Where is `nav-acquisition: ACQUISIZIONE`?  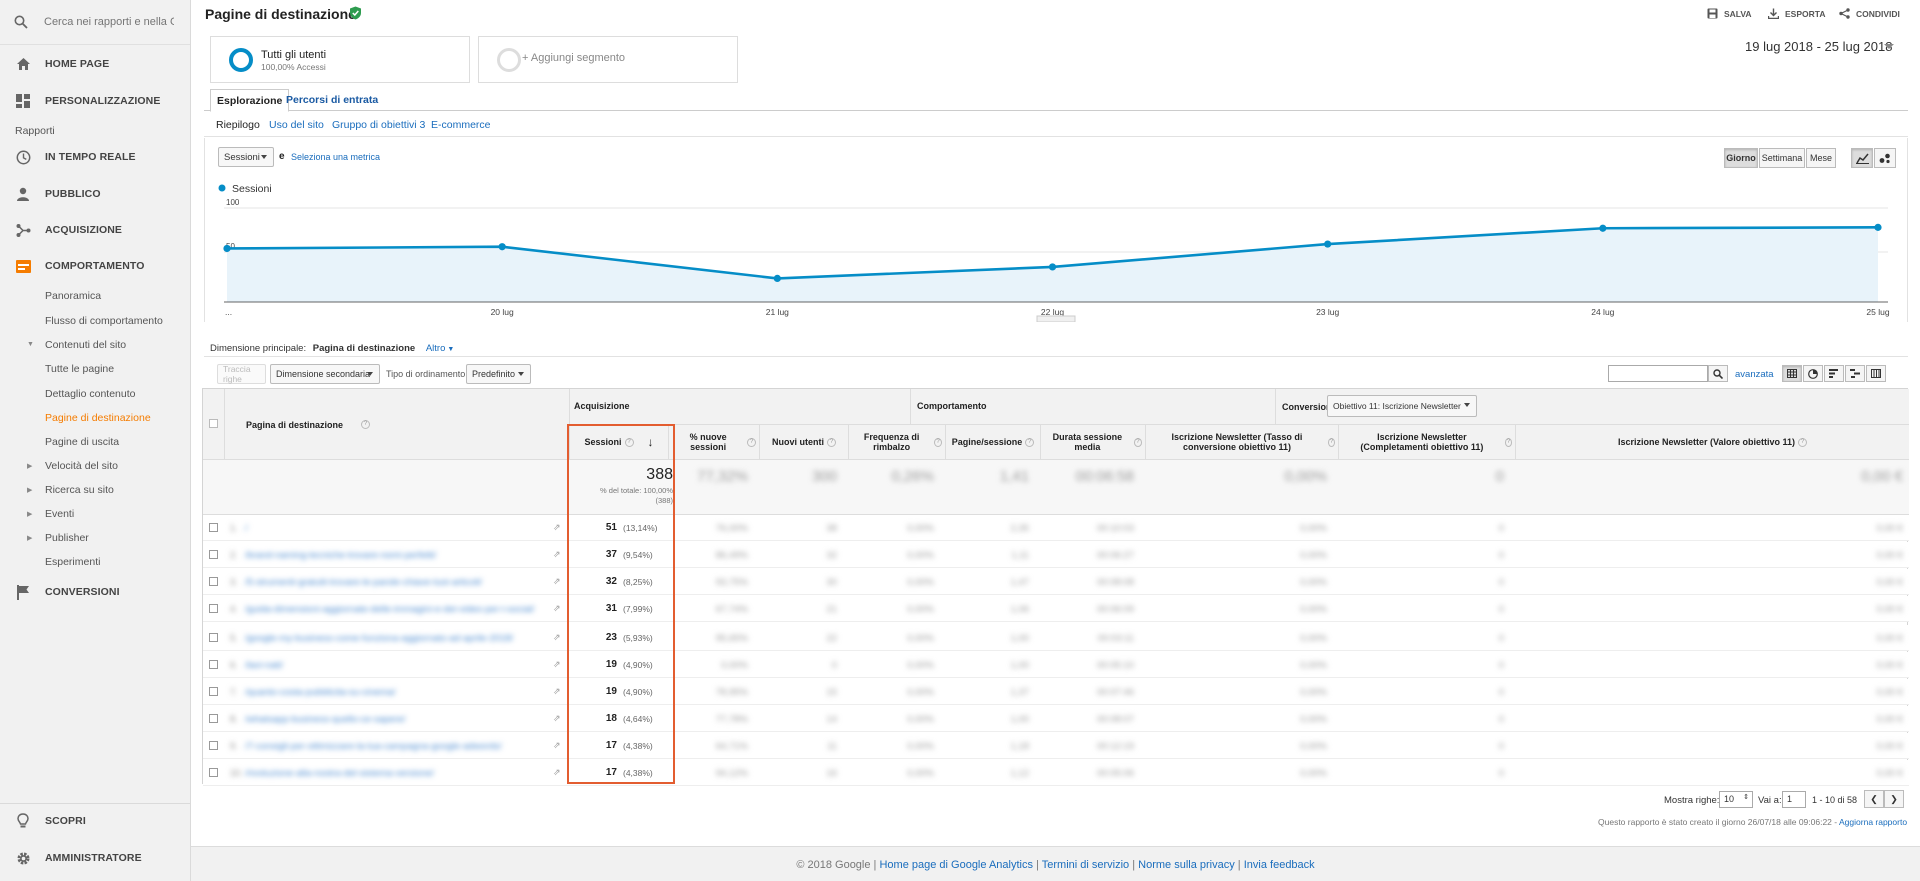 nav-acquisition: ACQUISIZIONE is located at coordinates (95, 230).